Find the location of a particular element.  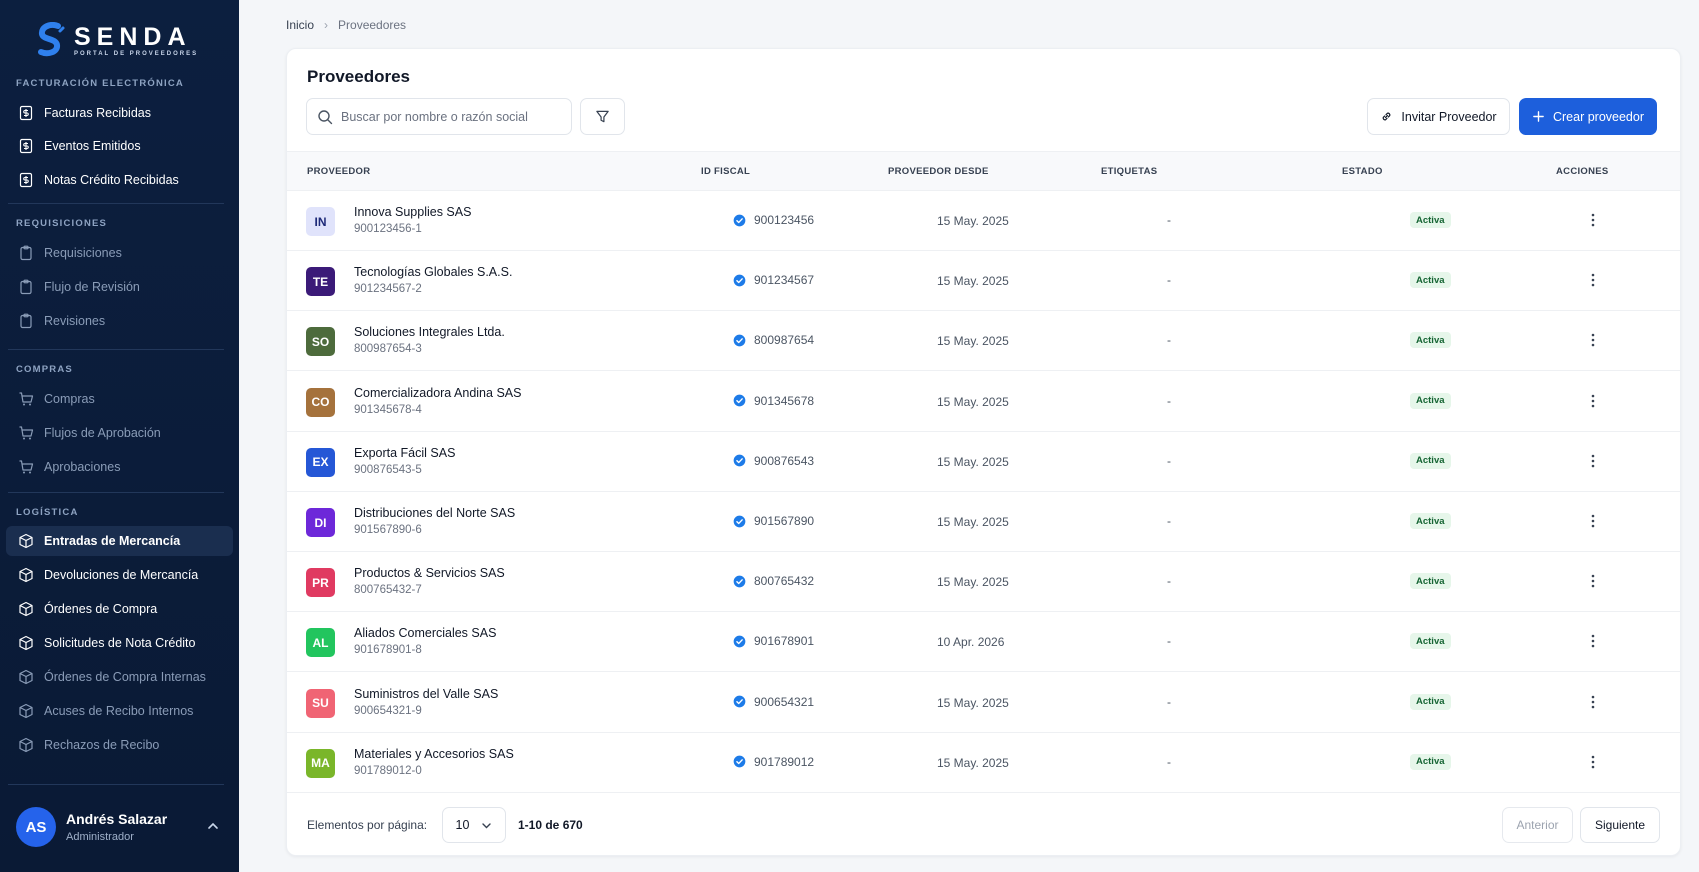

breadcrumb-home: Inicio is located at coordinates (300, 25).